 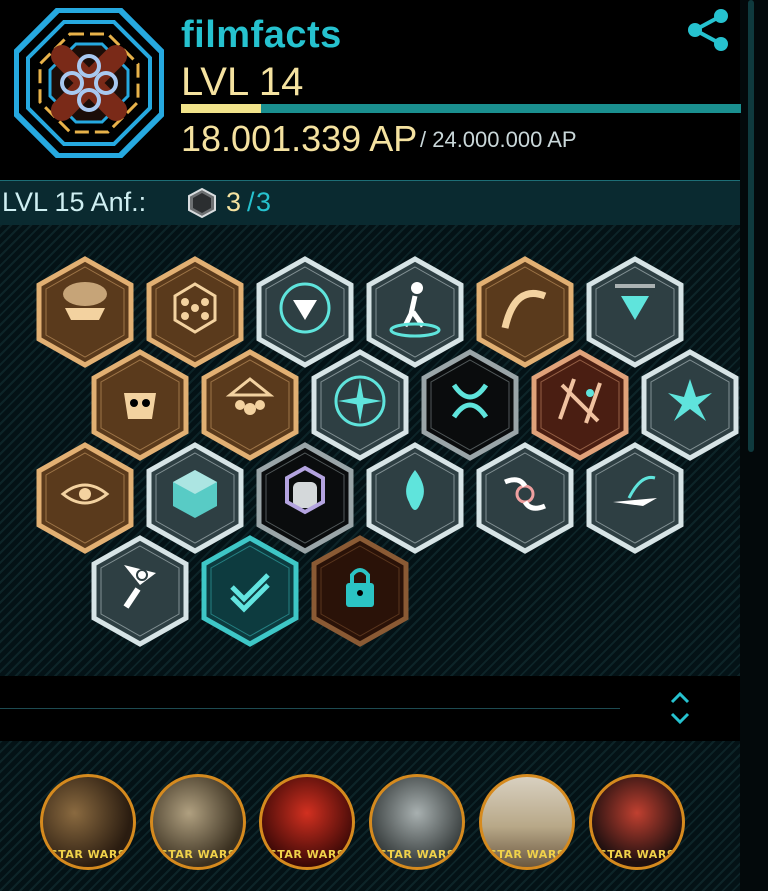 I want to click on badge-flag, so click(x=140, y=591).